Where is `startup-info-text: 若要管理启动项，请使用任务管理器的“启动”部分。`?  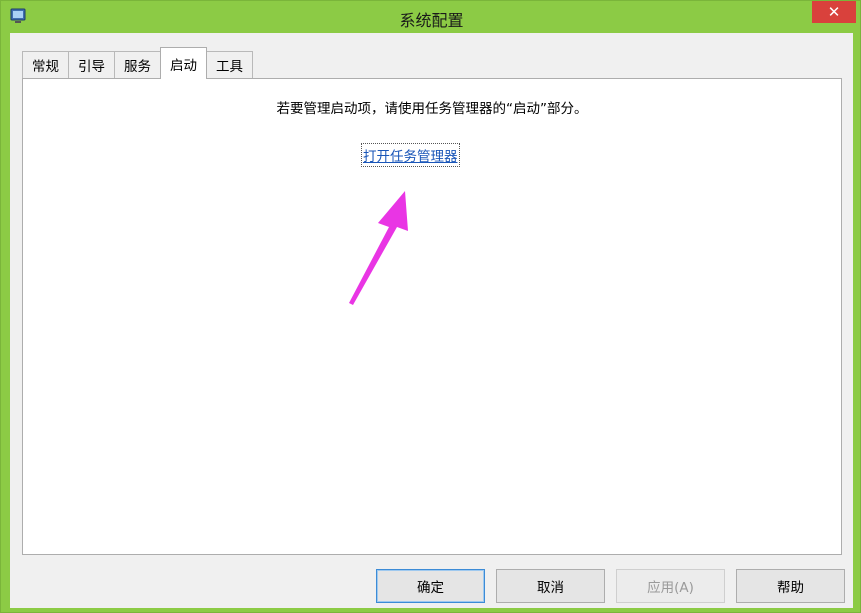
startup-info-text: 若要管理启动项，请使用任务管理器的“启动”部分。 is located at coordinates (432, 109).